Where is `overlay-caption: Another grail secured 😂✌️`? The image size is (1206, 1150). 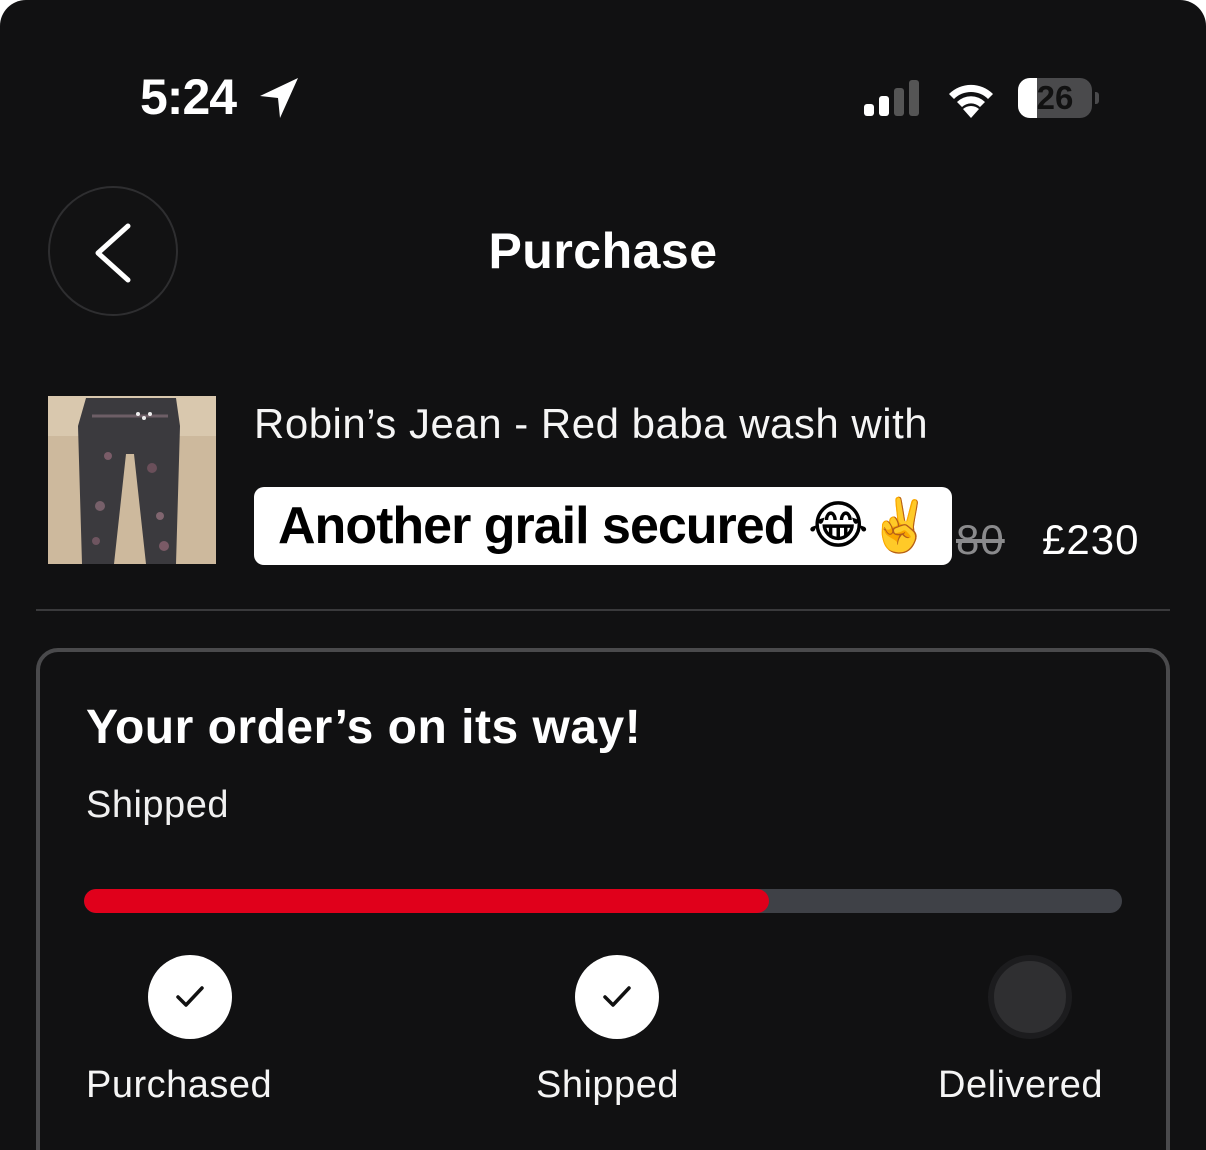
overlay-caption: Another grail secured 😂✌️ is located at coordinates (603, 526).